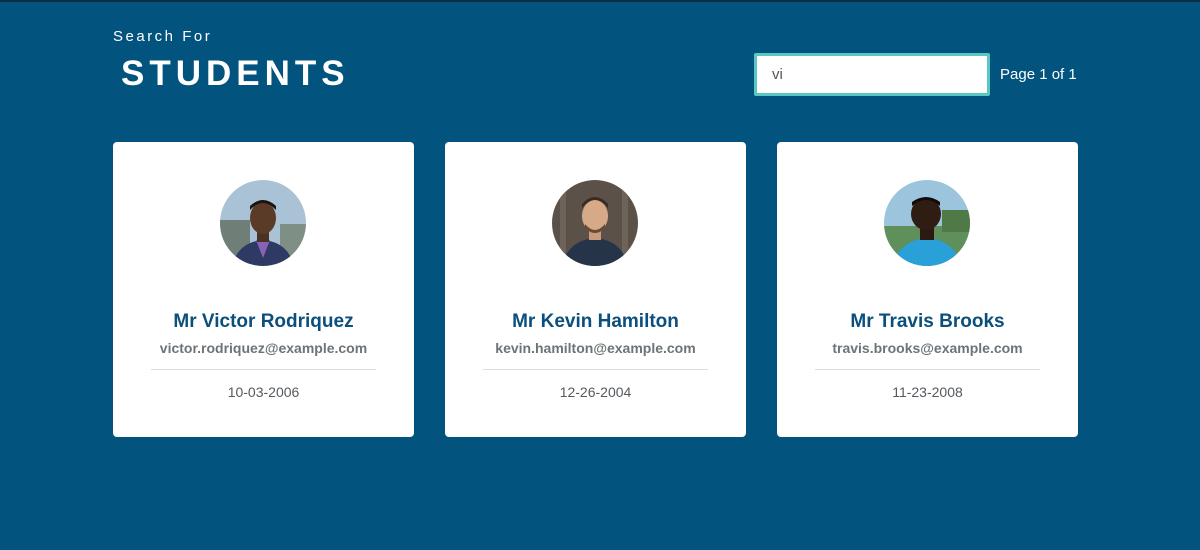 This screenshot has height=550, width=1200. I want to click on search-input, so click(872, 74).